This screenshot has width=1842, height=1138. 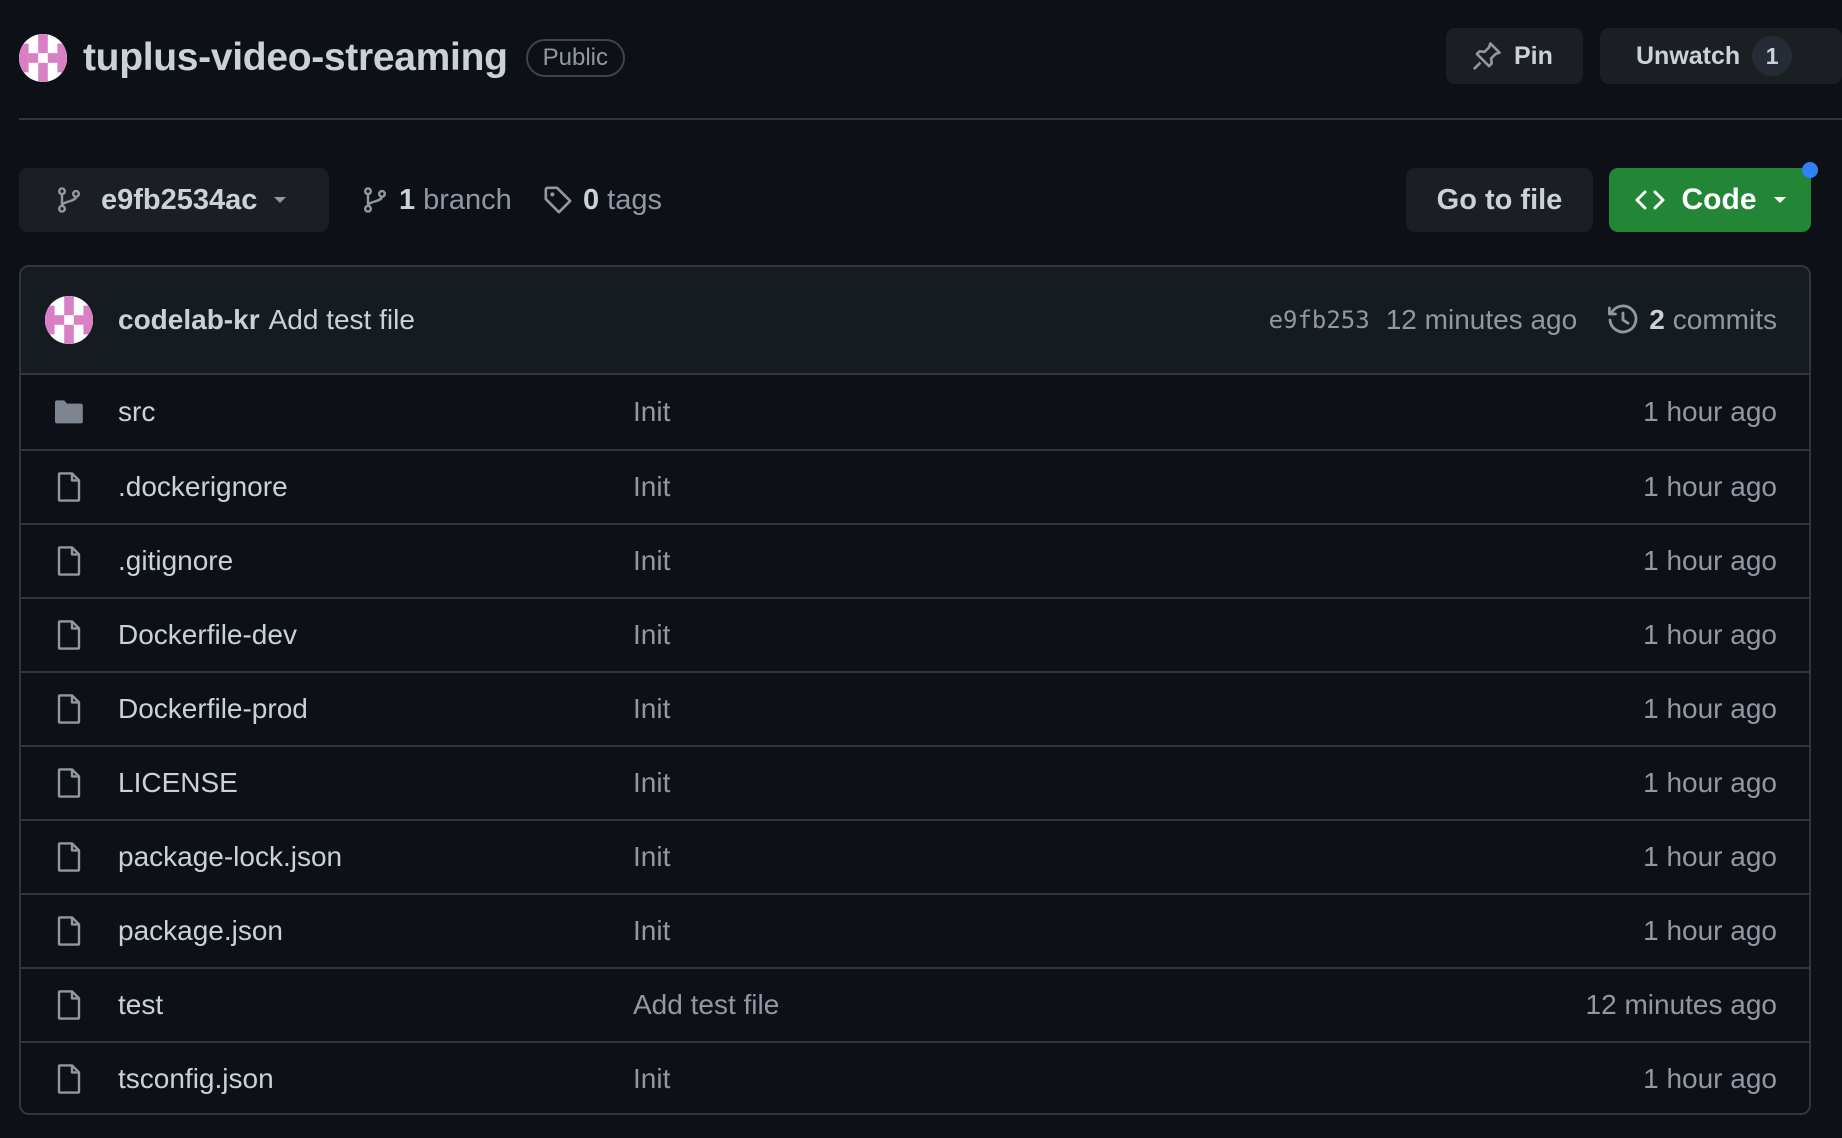 What do you see at coordinates (591, 199) in the screenshot?
I see `tags-count: 0` at bounding box center [591, 199].